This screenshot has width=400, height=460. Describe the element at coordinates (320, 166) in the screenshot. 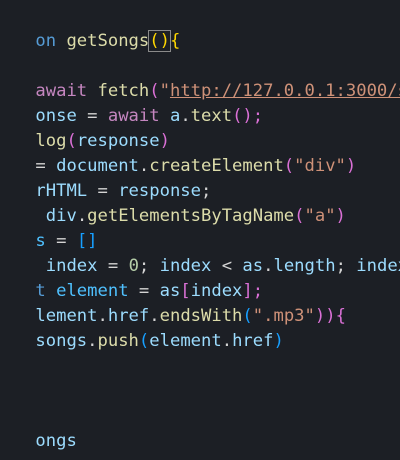

I see `string-token: "div"` at that location.